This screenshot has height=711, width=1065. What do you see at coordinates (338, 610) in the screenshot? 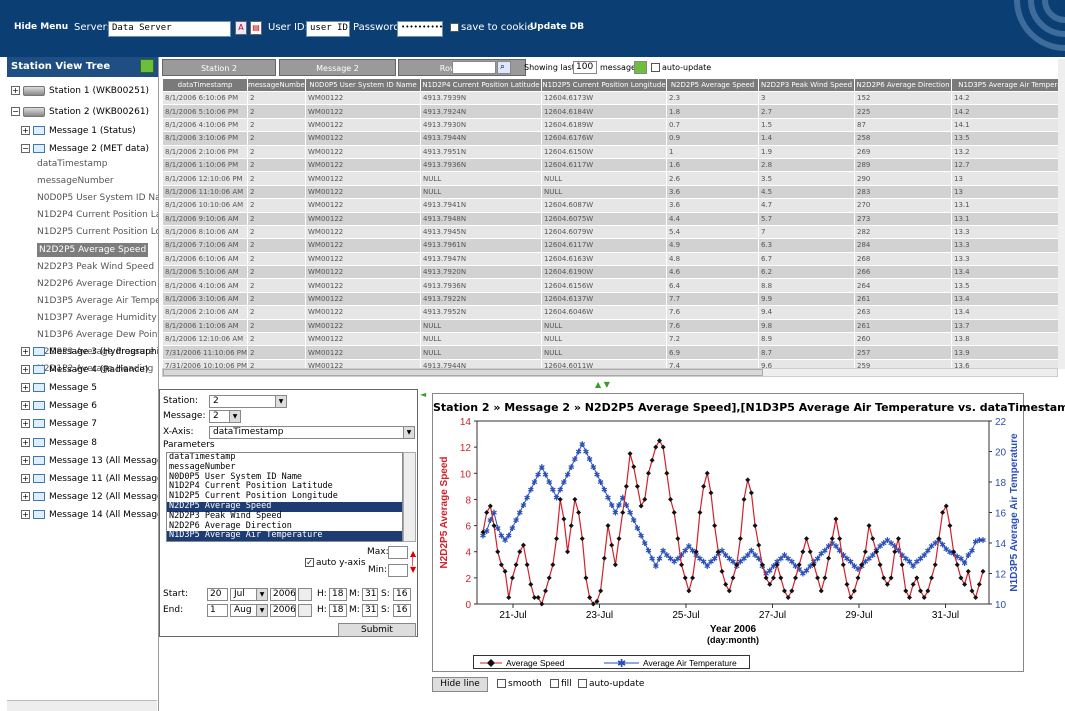
I see `hour-input: 18` at bounding box center [338, 610].